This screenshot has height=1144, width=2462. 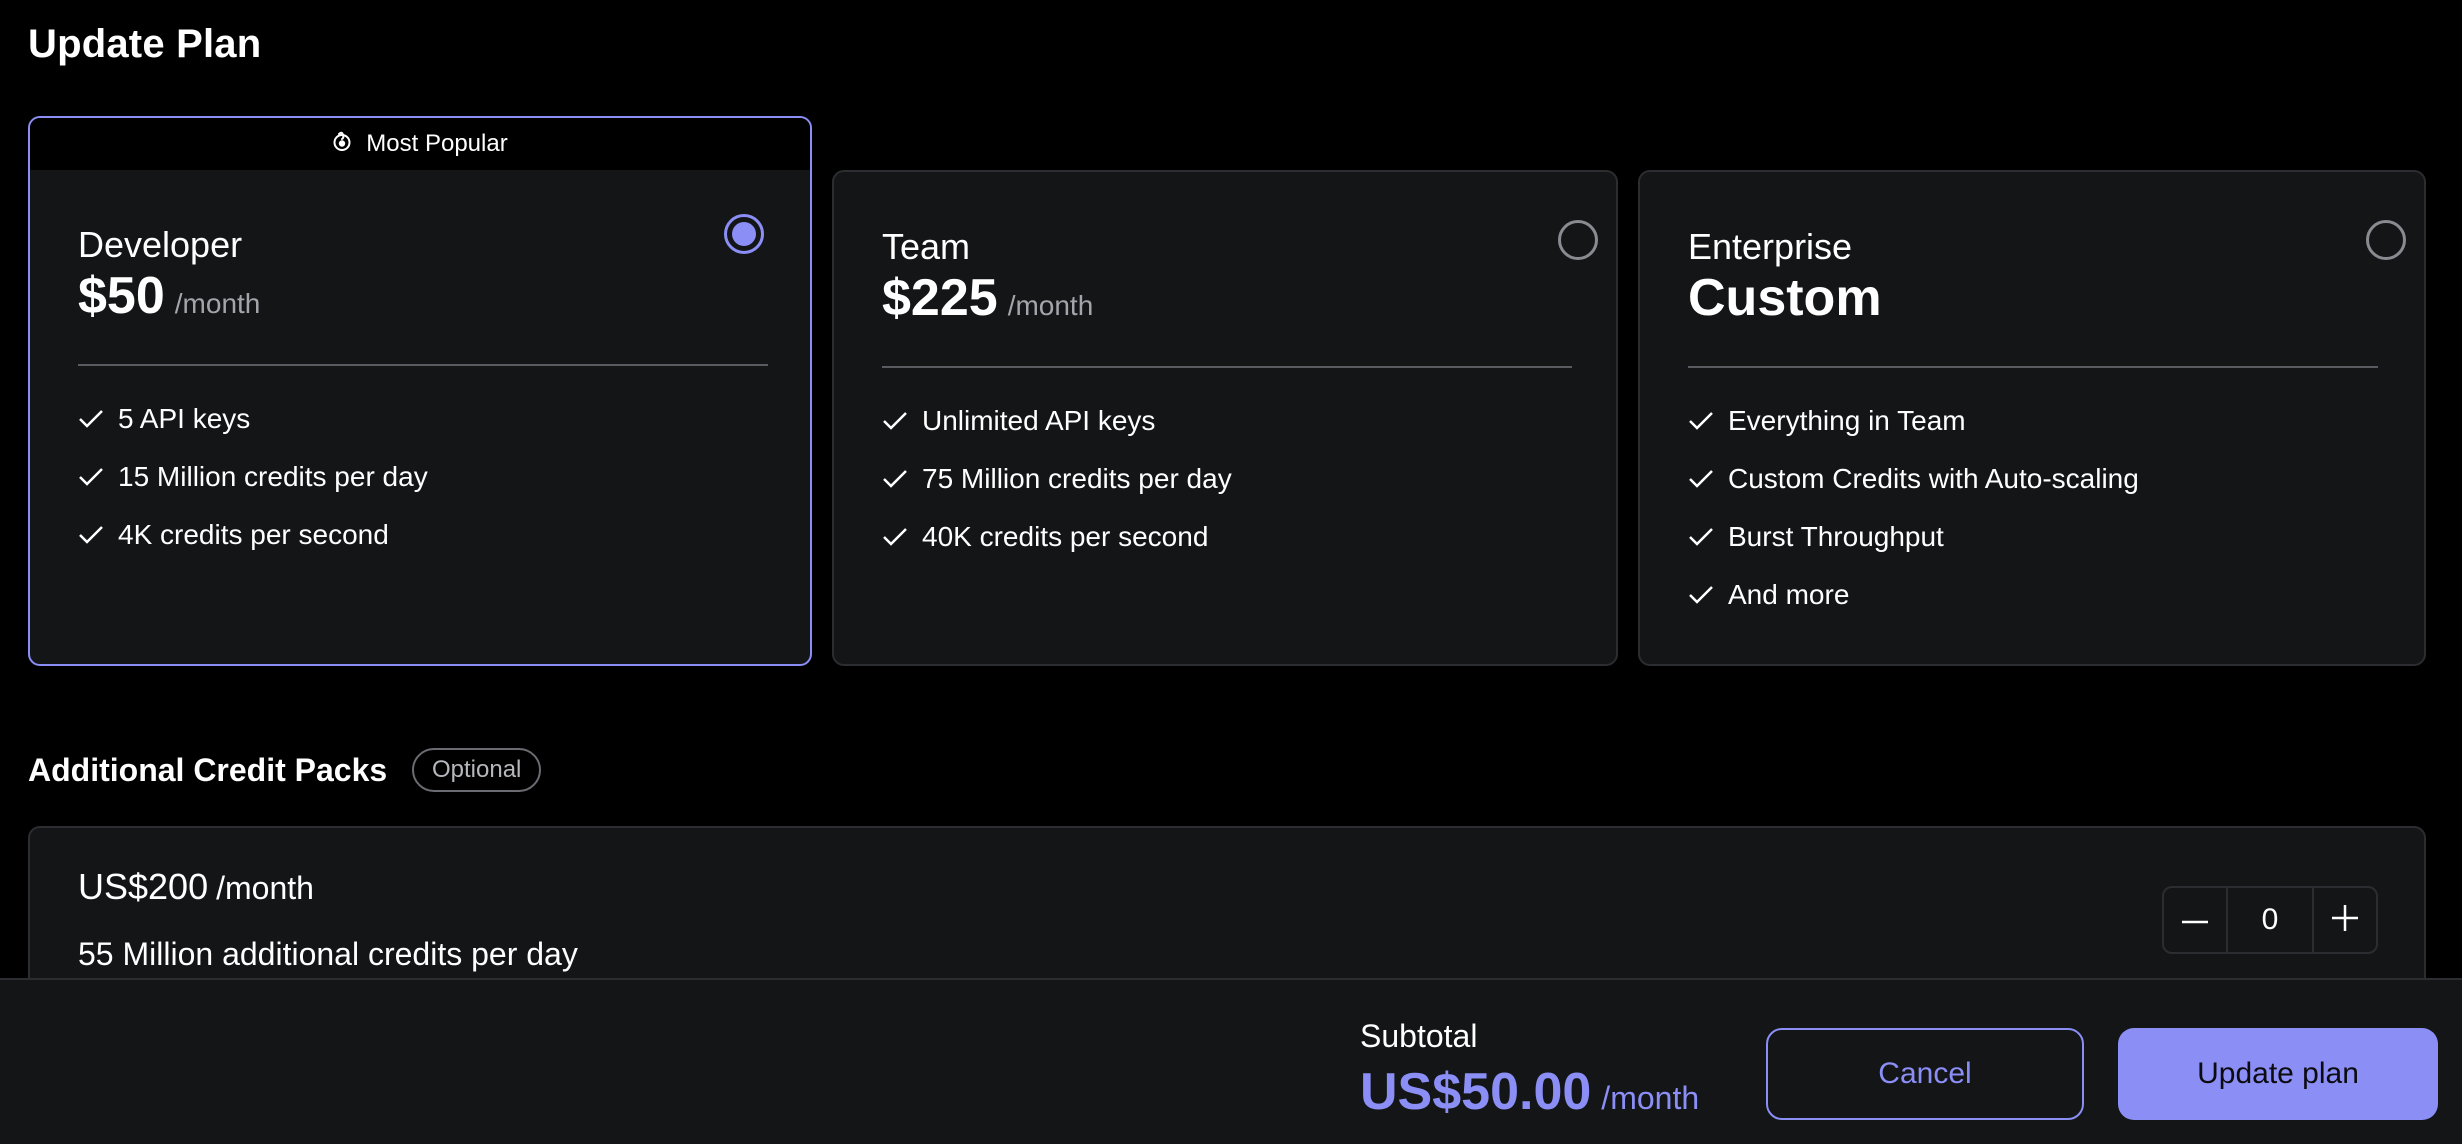 What do you see at coordinates (265, 888) in the screenshot?
I see `pack-period: /month` at bounding box center [265, 888].